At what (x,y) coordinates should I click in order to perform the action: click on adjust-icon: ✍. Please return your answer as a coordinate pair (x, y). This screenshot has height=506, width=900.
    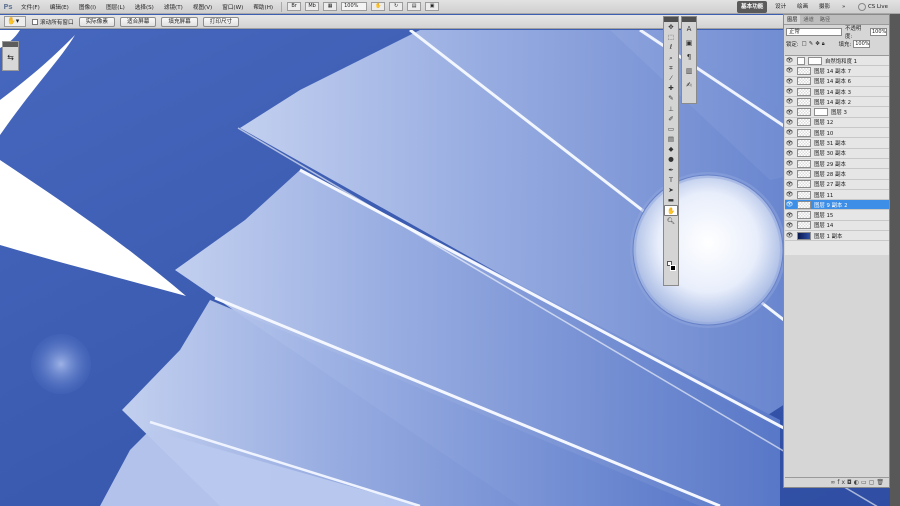
    Looking at the image, I should click on (689, 85).